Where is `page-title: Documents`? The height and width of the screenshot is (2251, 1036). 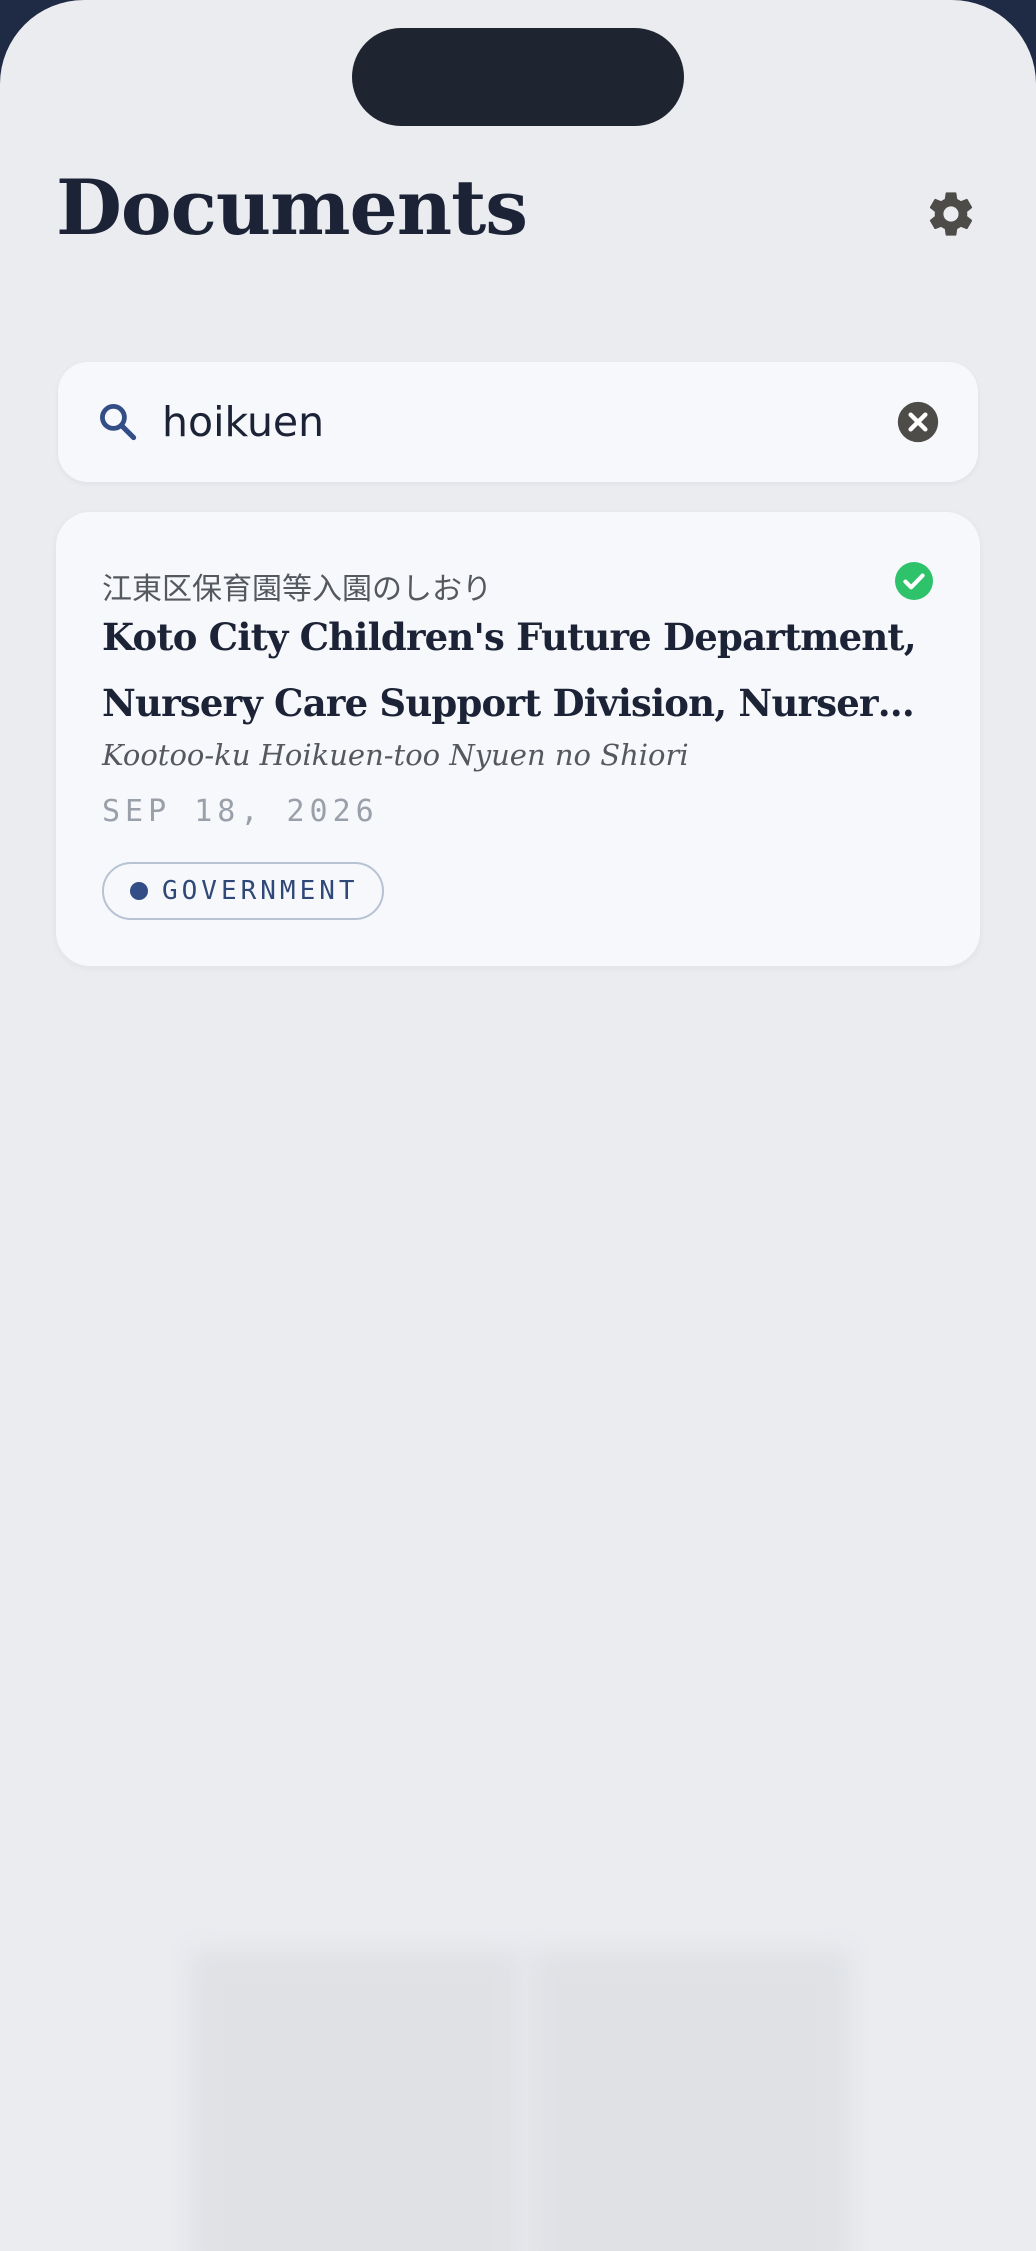
page-title: Documents is located at coordinates (292, 207).